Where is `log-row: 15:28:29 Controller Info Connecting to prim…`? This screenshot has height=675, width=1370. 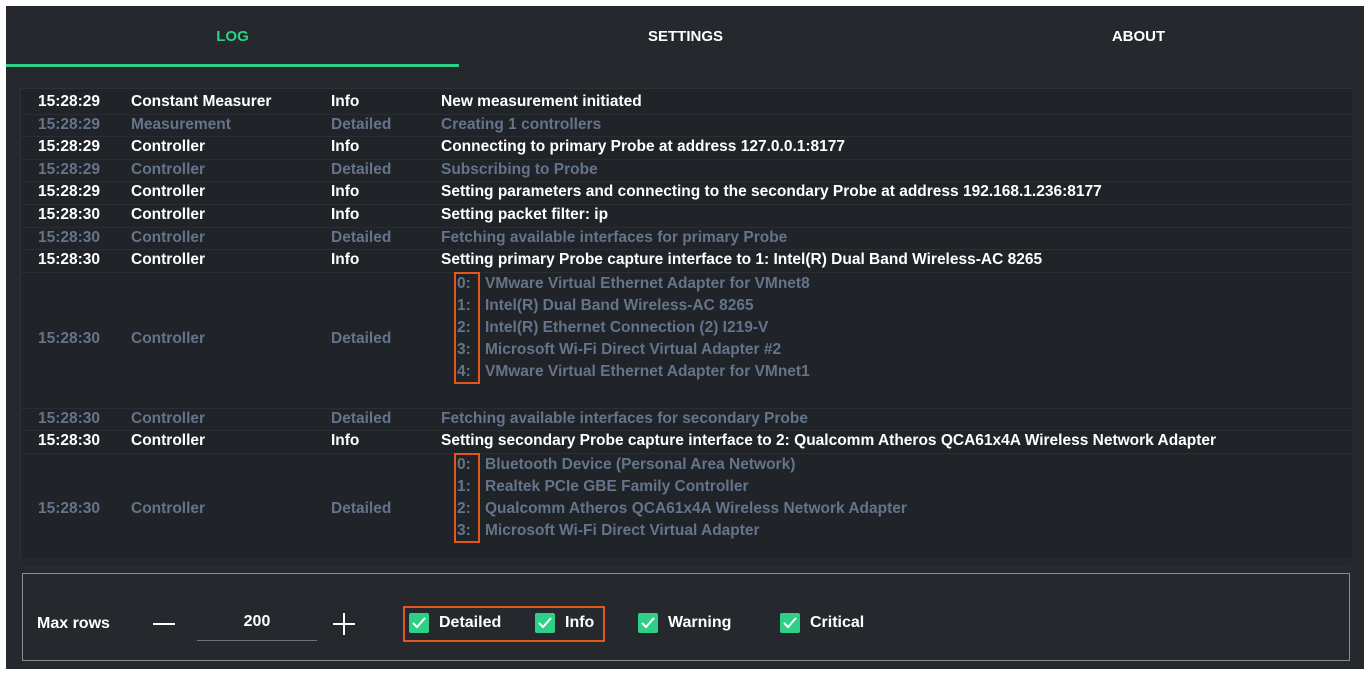
log-row: 15:28:29 Controller Info Connecting to prim… is located at coordinates (686, 148).